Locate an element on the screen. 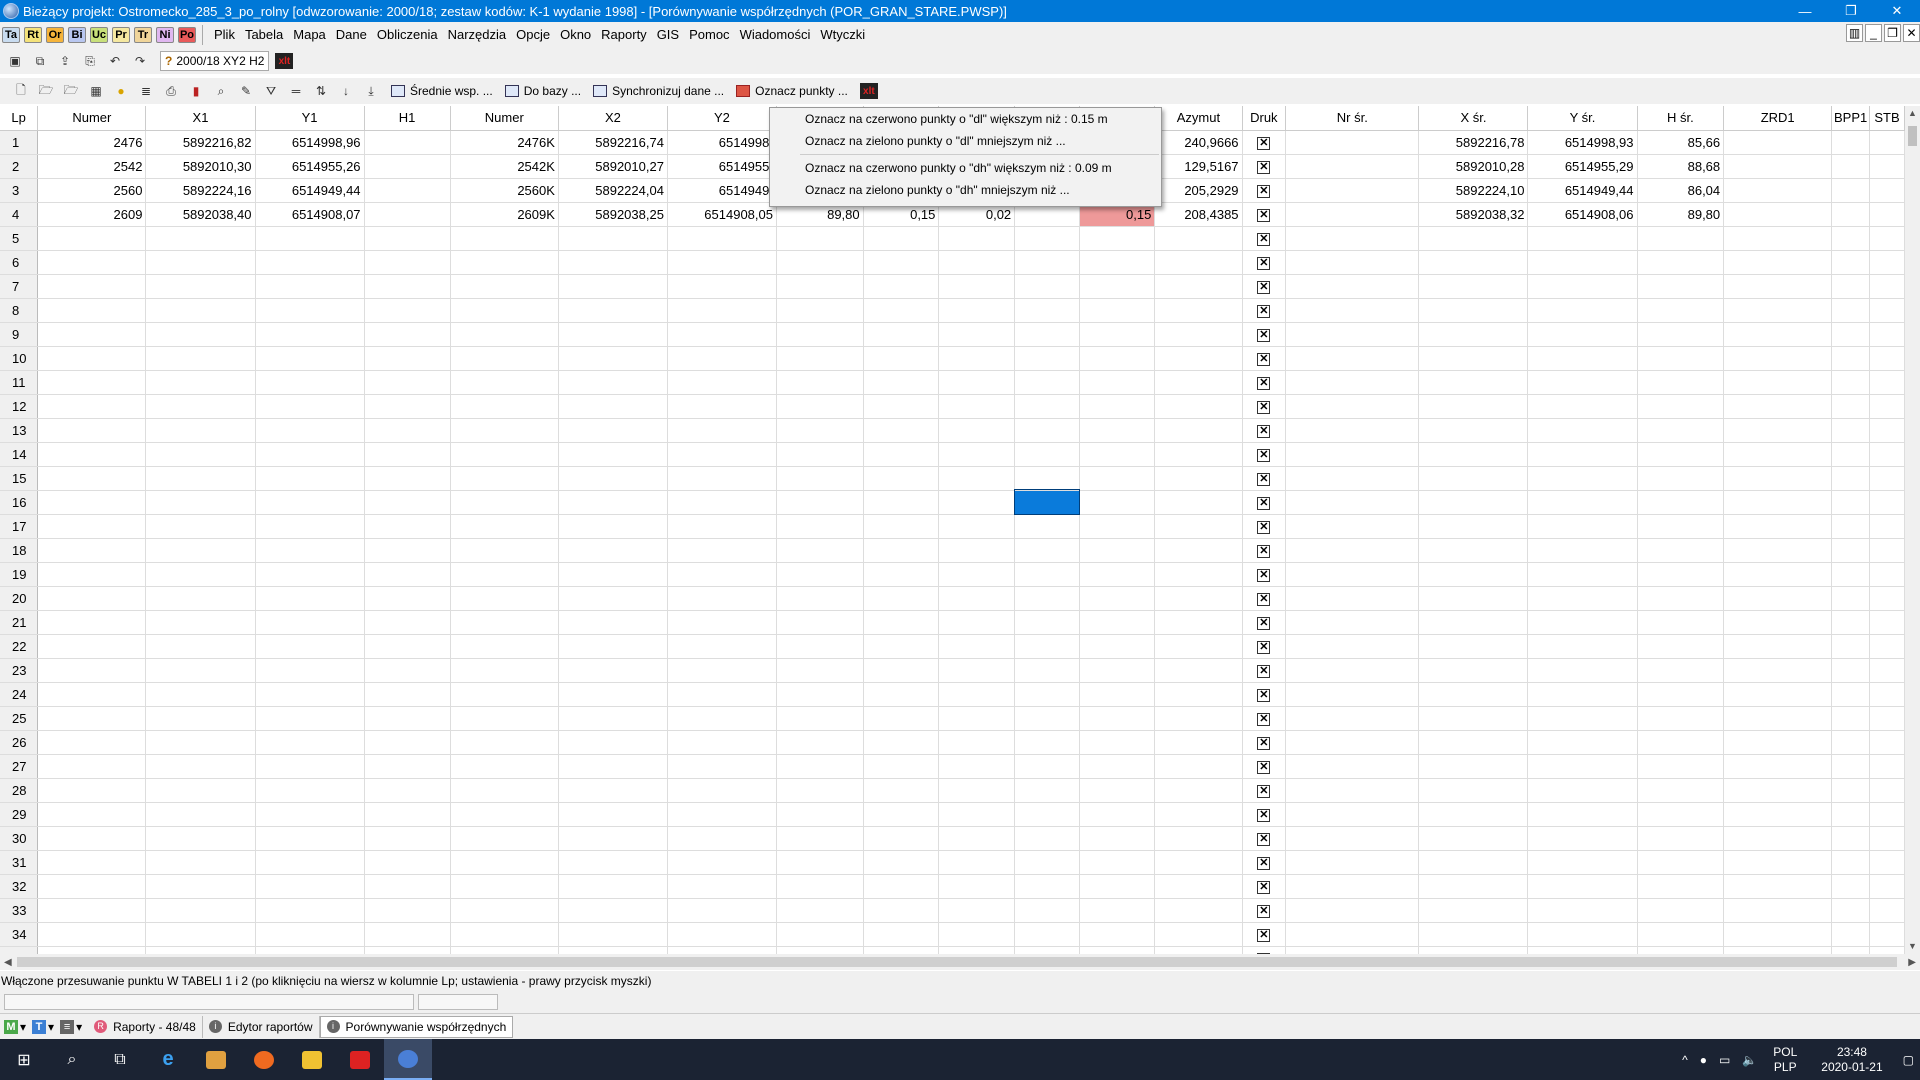 The height and width of the screenshot is (1080, 1920). cell-x1: 5892038,40 is located at coordinates (200, 214).